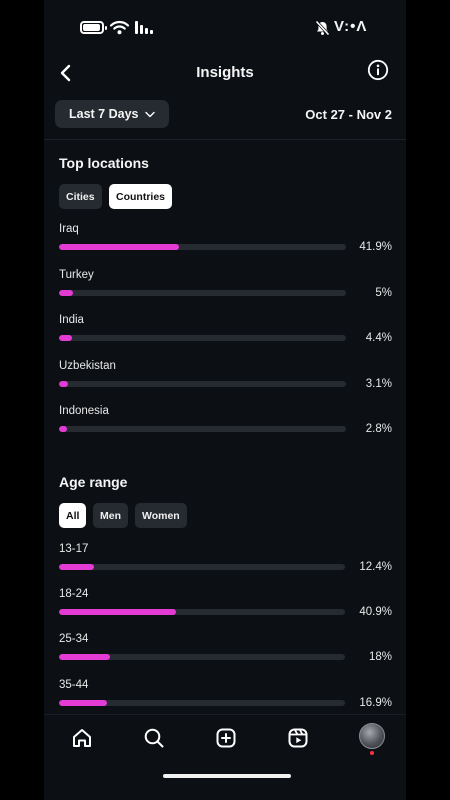 The image size is (450, 800). What do you see at coordinates (378, 429) in the screenshot?
I see `location-percent: 2.8%` at bounding box center [378, 429].